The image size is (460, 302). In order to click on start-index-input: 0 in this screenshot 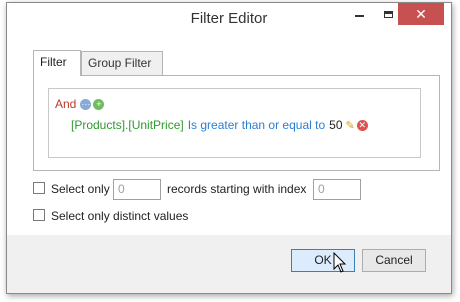, I will do `click(337, 189)`.